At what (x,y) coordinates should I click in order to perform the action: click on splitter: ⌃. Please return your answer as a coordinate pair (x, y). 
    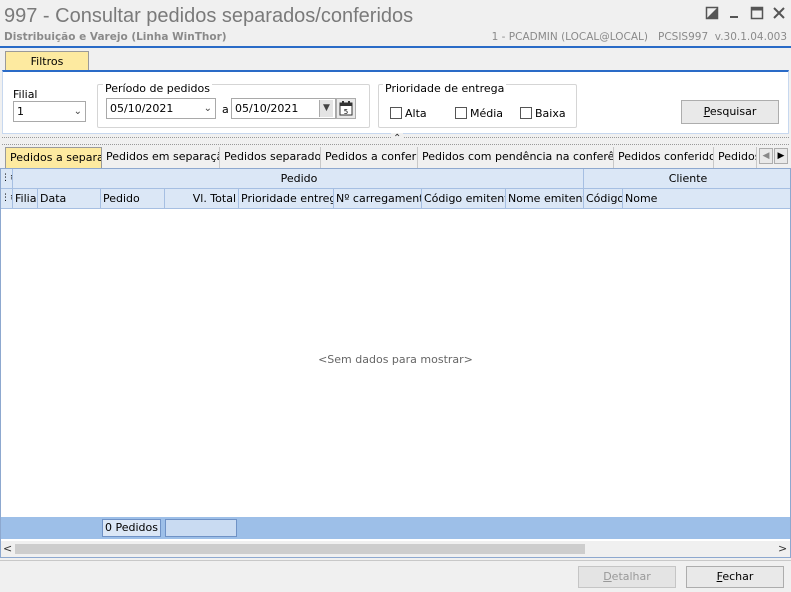
    Looking at the image, I should click on (395, 139).